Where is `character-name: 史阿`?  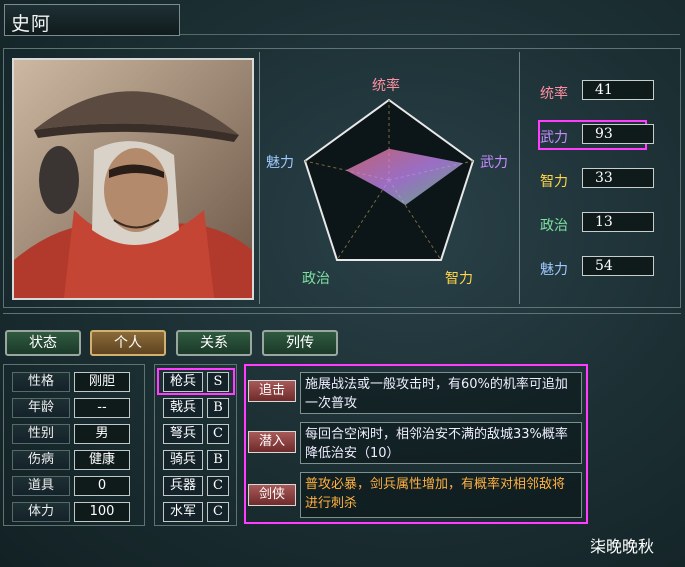 character-name: 史阿 is located at coordinates (31, 24).